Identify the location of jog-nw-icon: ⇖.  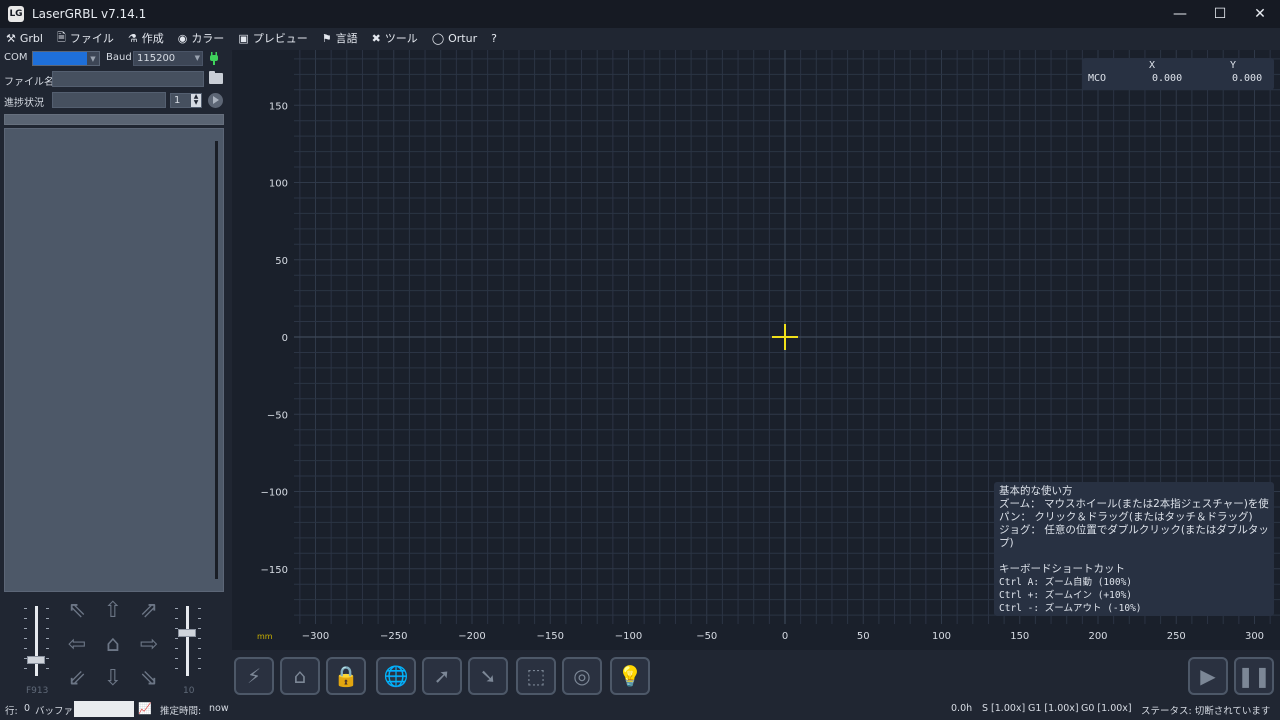
(77, 613).